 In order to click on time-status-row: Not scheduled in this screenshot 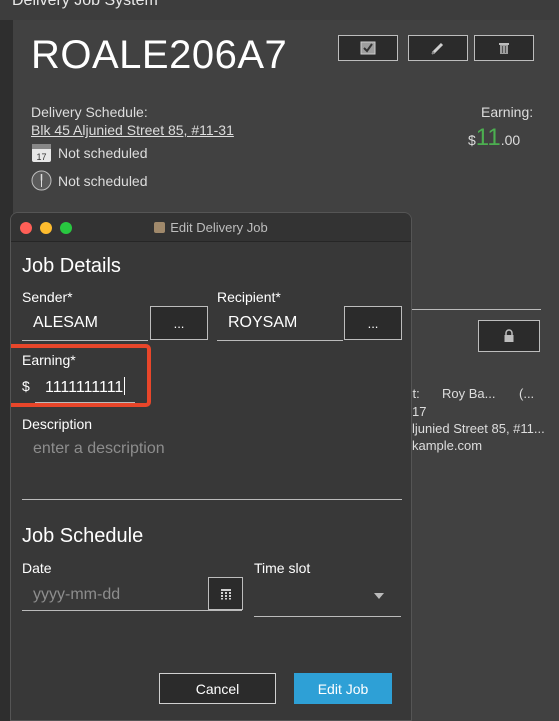, I will do `click(89, 180)`.